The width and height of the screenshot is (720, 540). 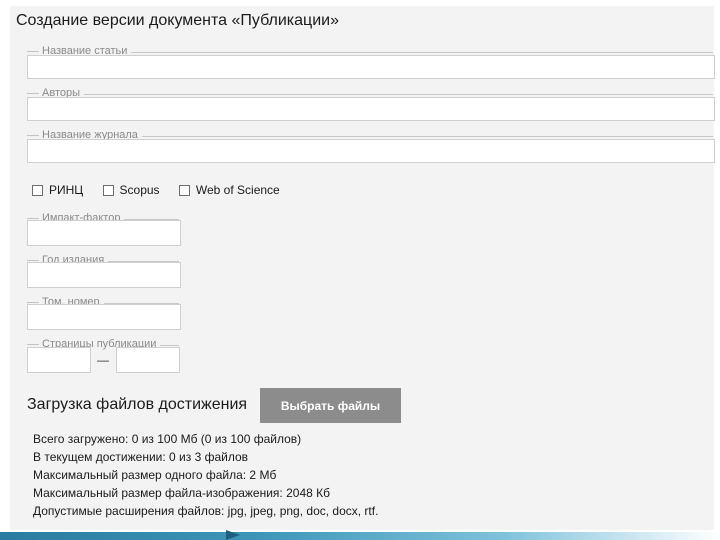 What do you see at coordinates (360, 536) in the screenshot?
I see `footer-decor-bar` at bounding box center [360, 536].